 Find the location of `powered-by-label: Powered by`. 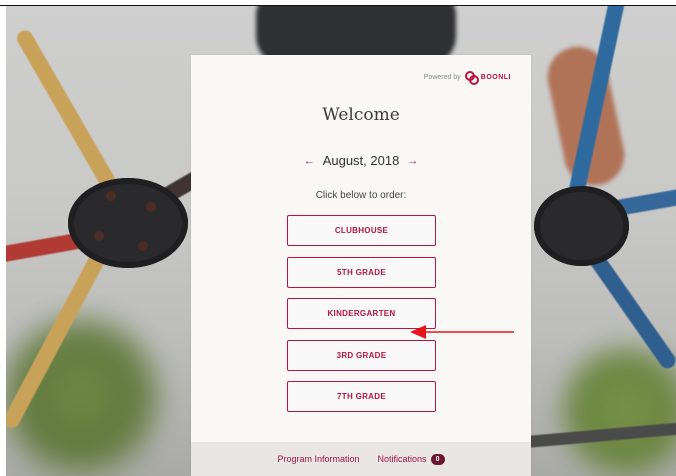

powered-by-label: Powered by is located at coordinates (442, 77).